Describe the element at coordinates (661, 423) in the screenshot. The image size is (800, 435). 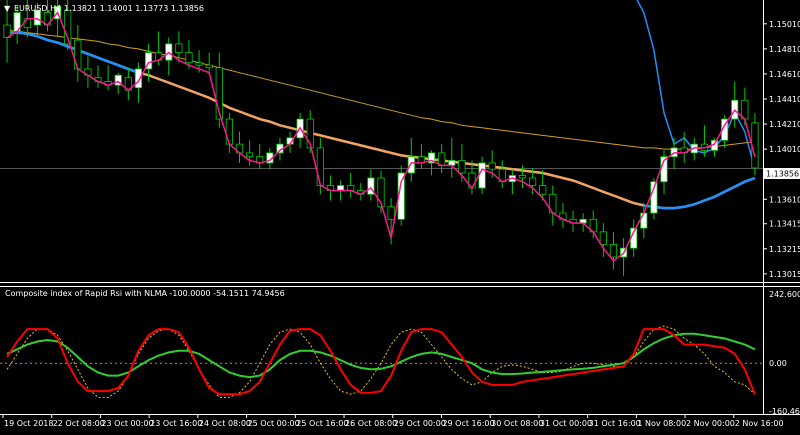
I see `time-tick-label: 1 Nov 08:00` at that location.